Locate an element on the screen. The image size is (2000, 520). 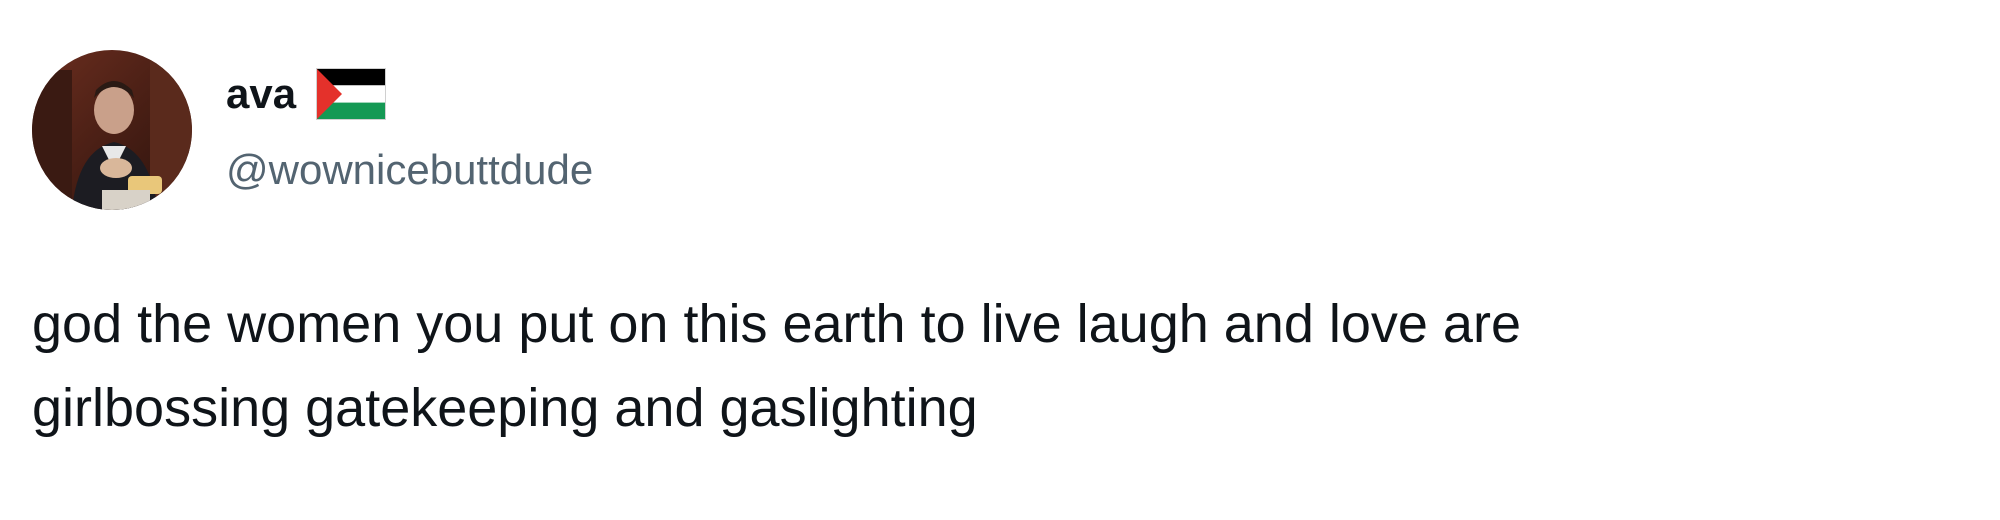
author-name-row: ava is located at coordinates (306, 94).